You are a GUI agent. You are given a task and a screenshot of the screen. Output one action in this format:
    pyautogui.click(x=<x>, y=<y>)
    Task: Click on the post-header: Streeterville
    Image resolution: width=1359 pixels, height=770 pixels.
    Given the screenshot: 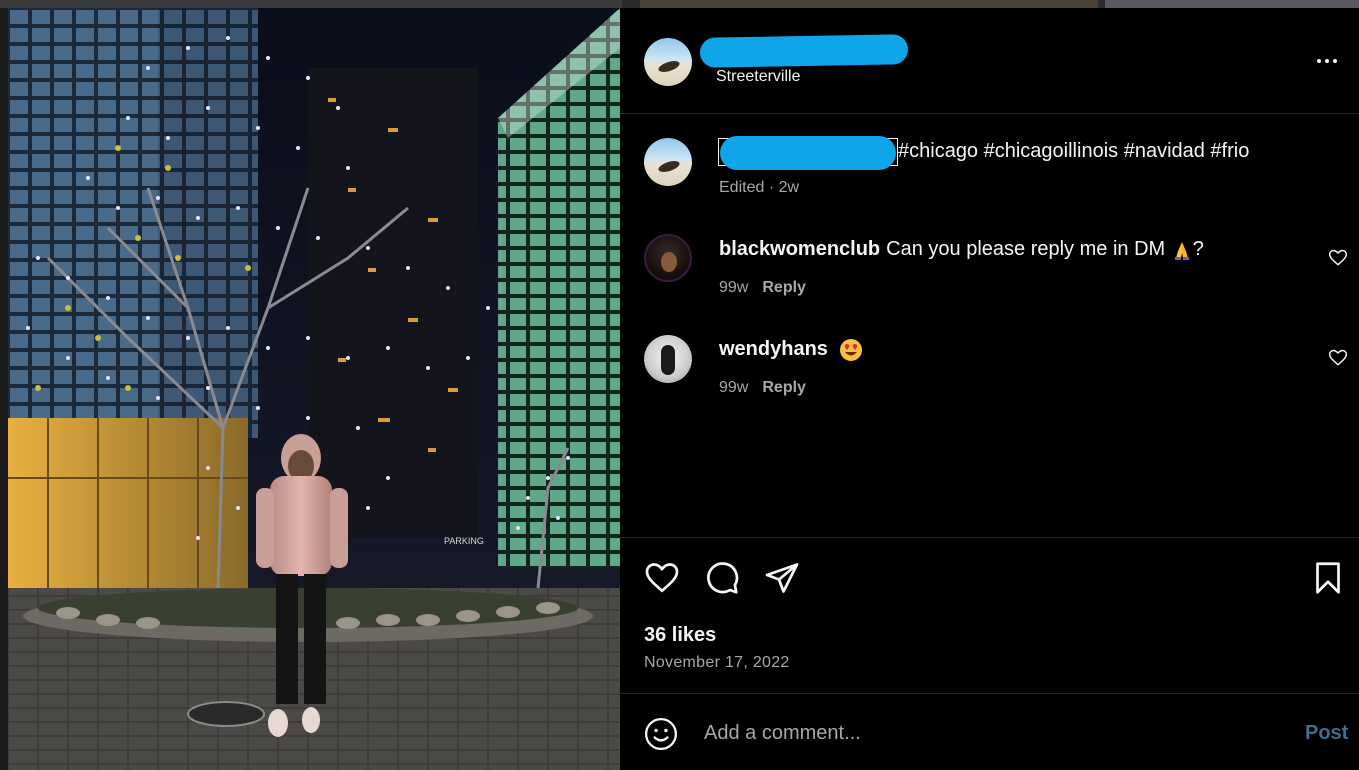 What is the action you would take?
    pyautogui.click(x=989, y=61)
    